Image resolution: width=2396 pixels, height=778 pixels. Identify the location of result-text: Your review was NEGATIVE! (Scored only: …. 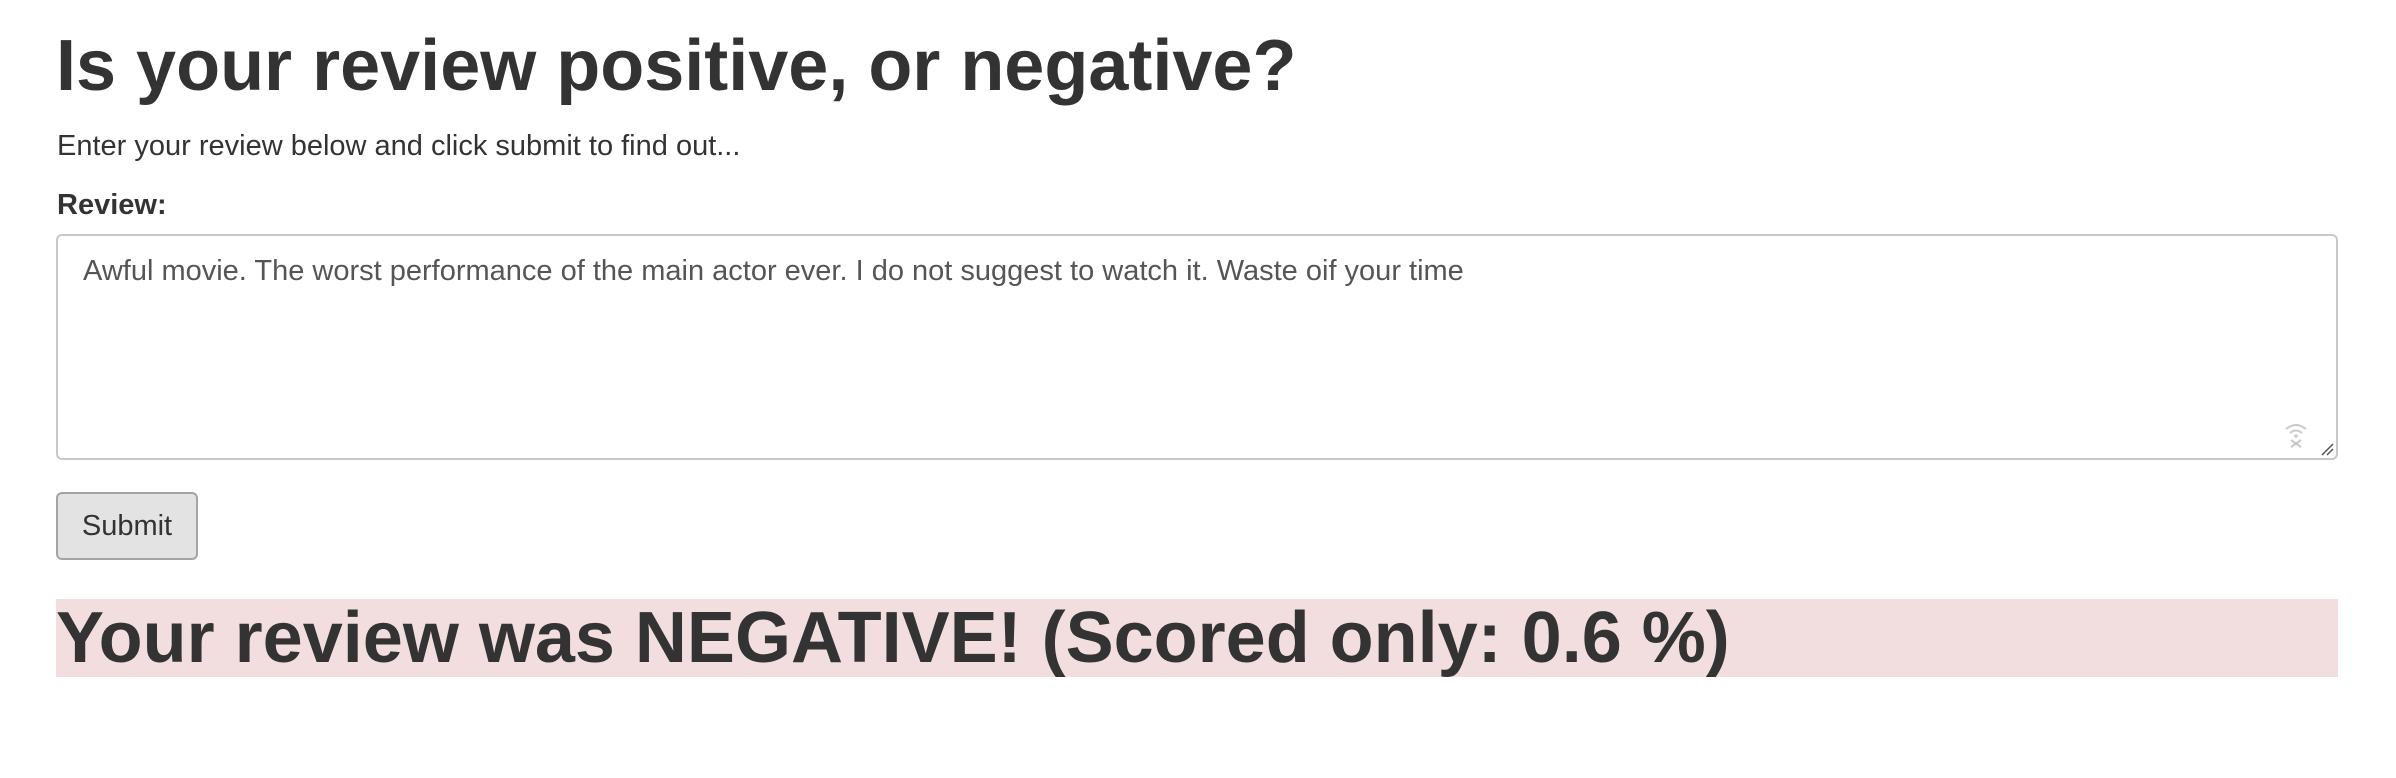
(893, 638).